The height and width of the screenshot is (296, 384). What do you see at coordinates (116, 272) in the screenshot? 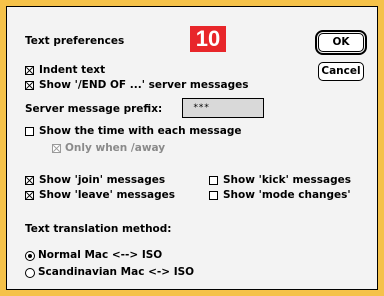
I see `scandinavian-mac-iso-label: Scandinavian Mac <-> ISO` at bounding box center [116, 272].